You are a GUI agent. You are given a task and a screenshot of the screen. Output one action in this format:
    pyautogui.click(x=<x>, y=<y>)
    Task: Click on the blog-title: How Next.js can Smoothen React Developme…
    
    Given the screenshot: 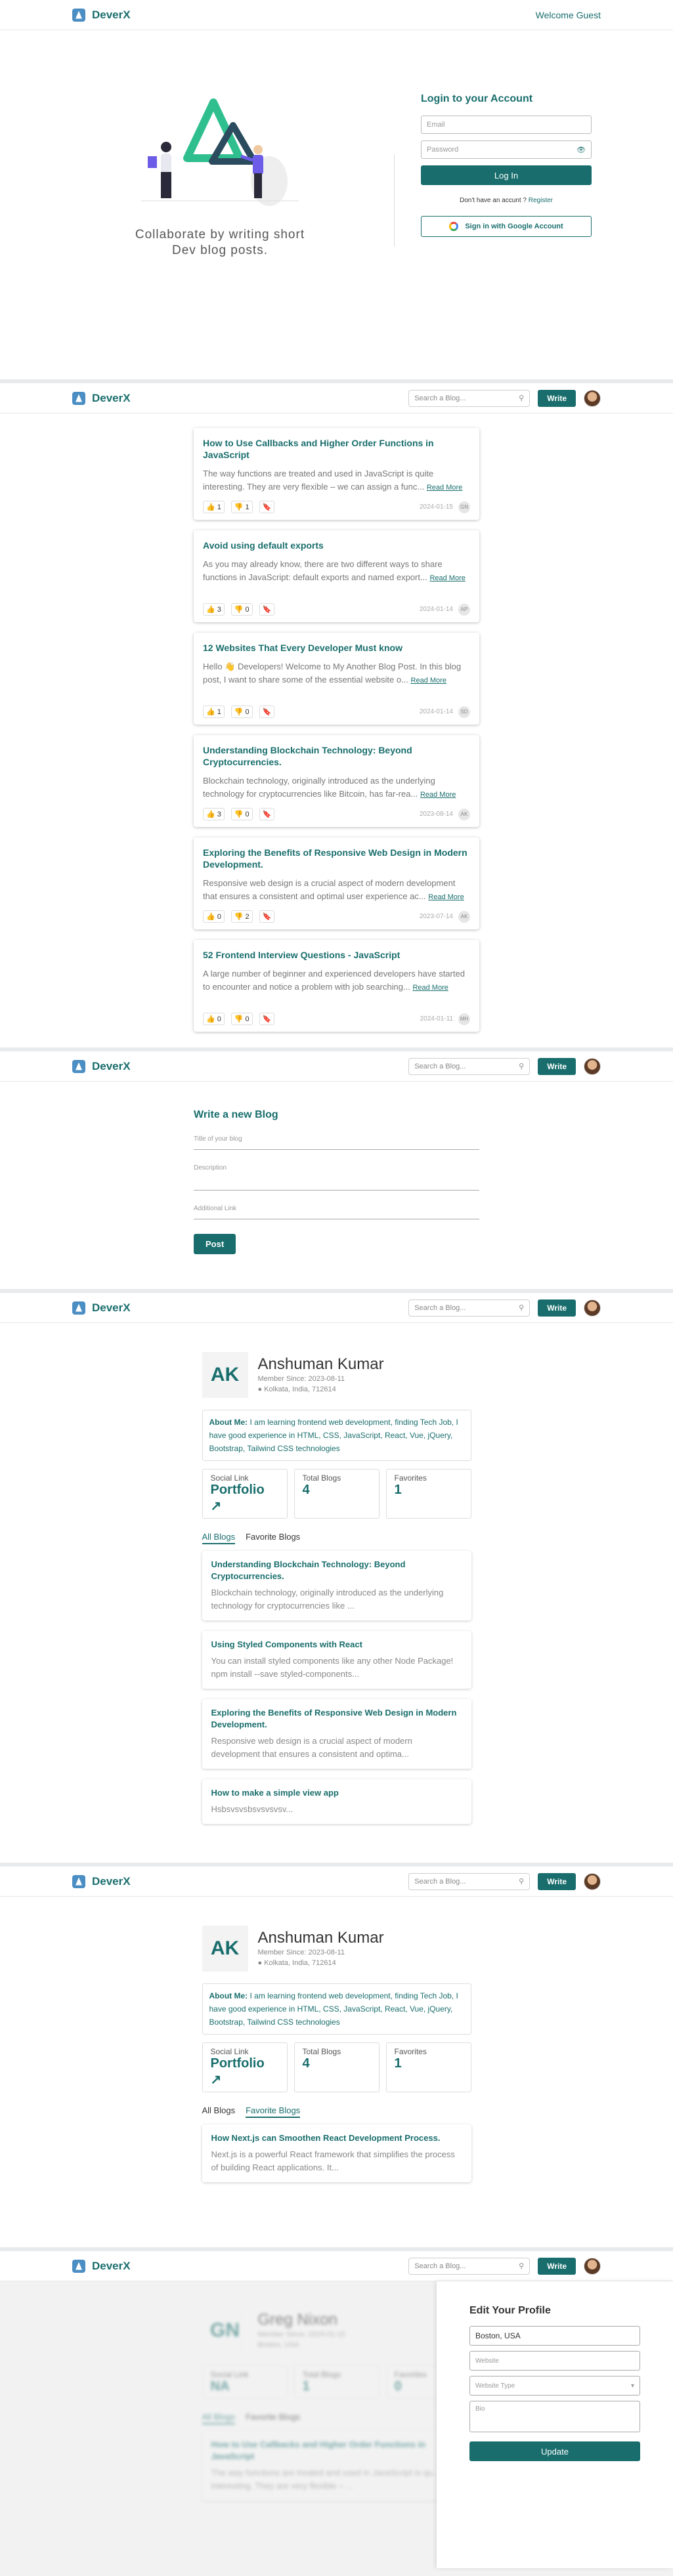 What is the action you would take?
    pyautogui.click(x=336, y=2138)
    